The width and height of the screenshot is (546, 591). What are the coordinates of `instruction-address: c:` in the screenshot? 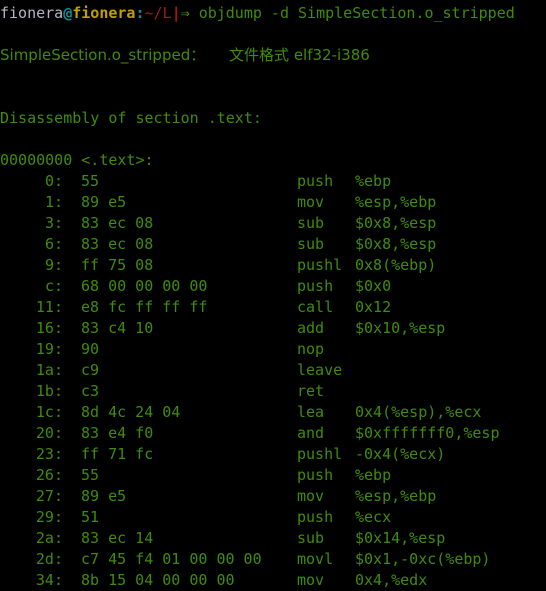 It's located at (53, 286).